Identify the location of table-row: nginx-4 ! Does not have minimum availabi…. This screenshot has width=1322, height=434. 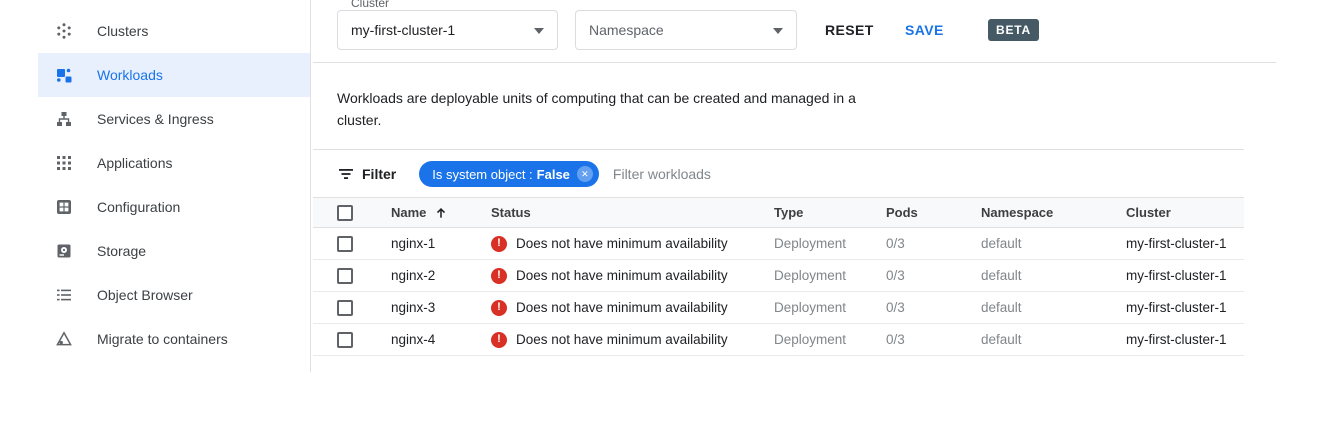
(778, 340).